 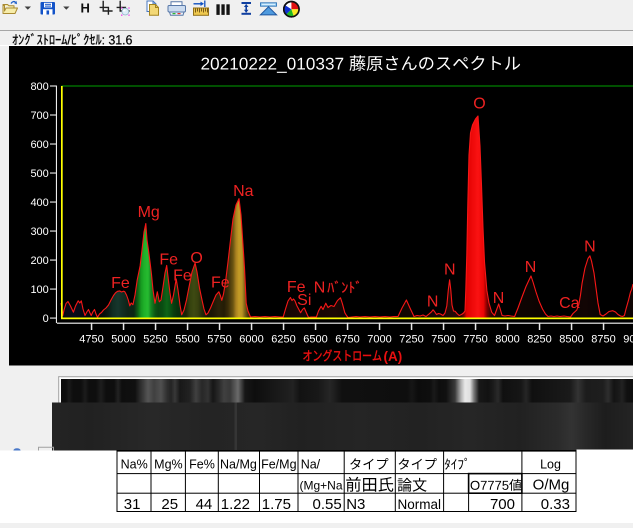 What do you see at coordinates (283, 339) in the screenshot?
I see `svg-text: 6250` at bounding box center [283, 339].